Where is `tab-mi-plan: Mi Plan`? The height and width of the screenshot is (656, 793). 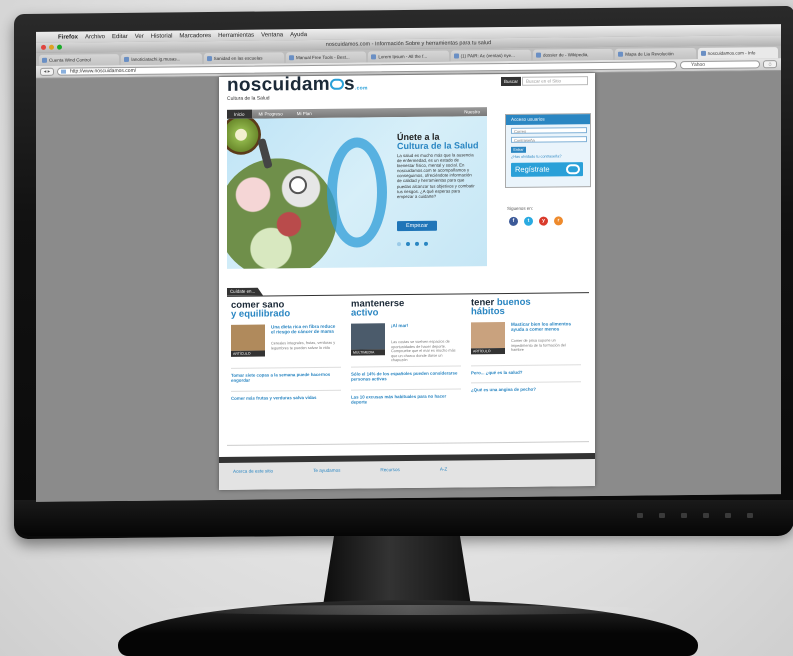 tab-mi-plan: Mi Plan is located at coordinates (304, 113).